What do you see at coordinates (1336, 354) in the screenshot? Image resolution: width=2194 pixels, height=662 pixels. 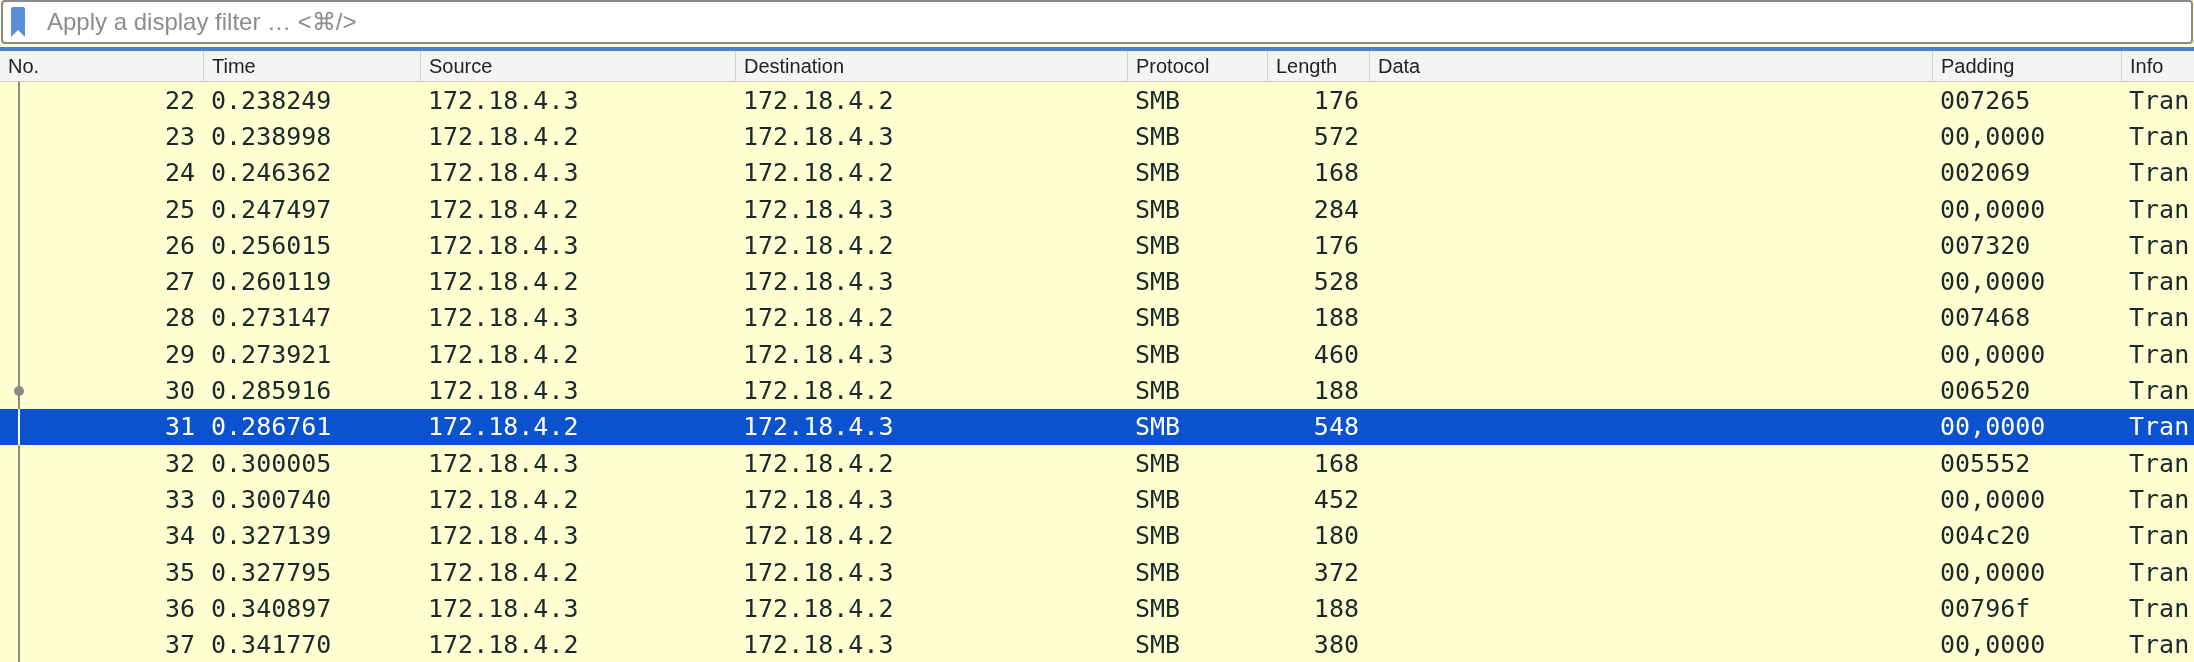 I see `table-cell: 460` at bounding box center [1336, 354].